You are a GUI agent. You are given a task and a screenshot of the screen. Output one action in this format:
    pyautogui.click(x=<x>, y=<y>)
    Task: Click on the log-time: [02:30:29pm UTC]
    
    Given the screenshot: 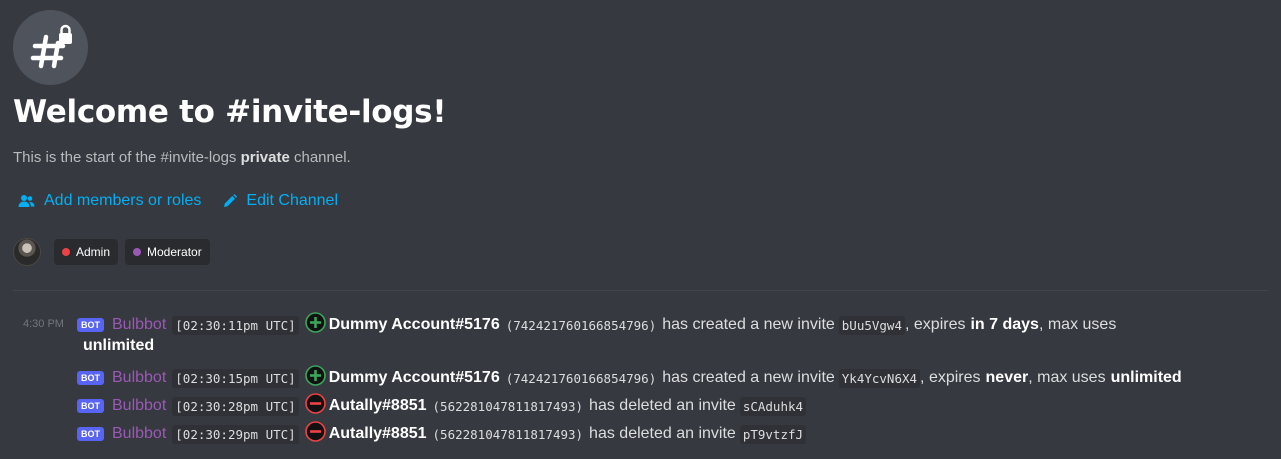 What is the action you would take?
    pyautogui.click(x=235, y=434)
    